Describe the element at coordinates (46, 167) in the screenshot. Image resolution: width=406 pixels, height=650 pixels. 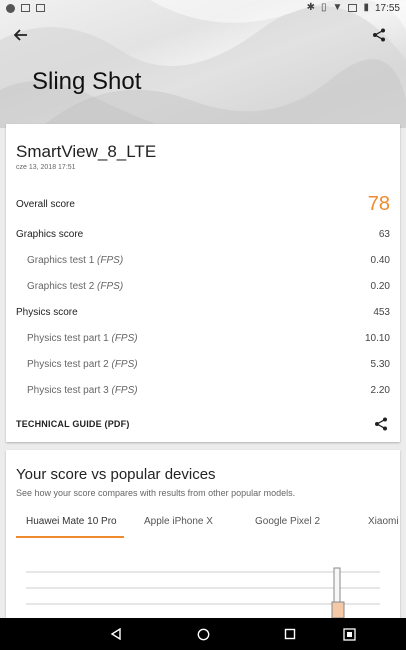
I see `result-date: cze 13, 2018 17:51` at that location.